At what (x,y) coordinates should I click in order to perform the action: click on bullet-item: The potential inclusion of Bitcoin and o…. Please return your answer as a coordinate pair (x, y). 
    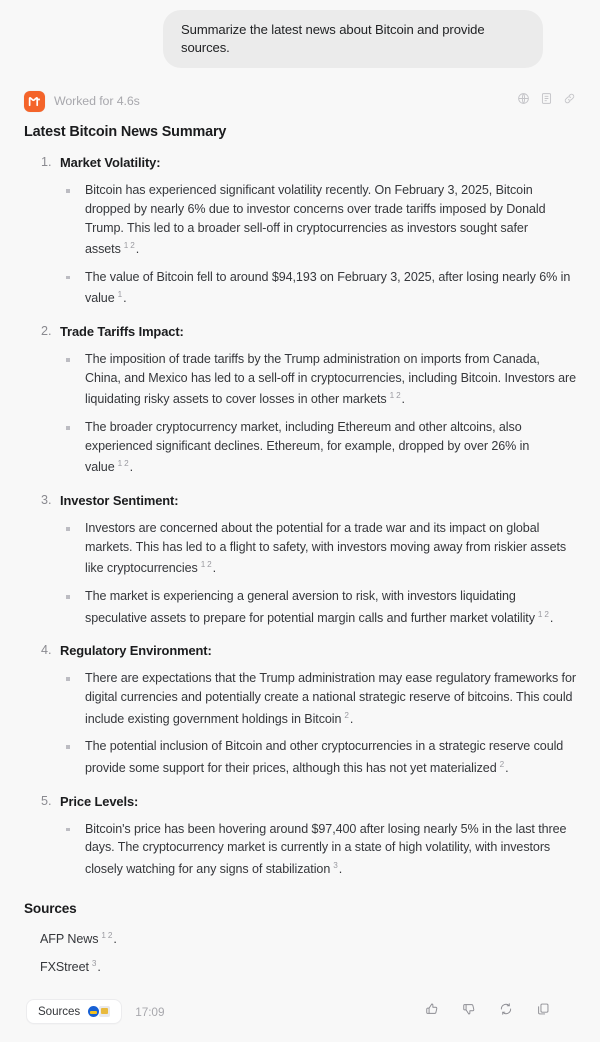
    Looking at the image, I should click on (318, 757).